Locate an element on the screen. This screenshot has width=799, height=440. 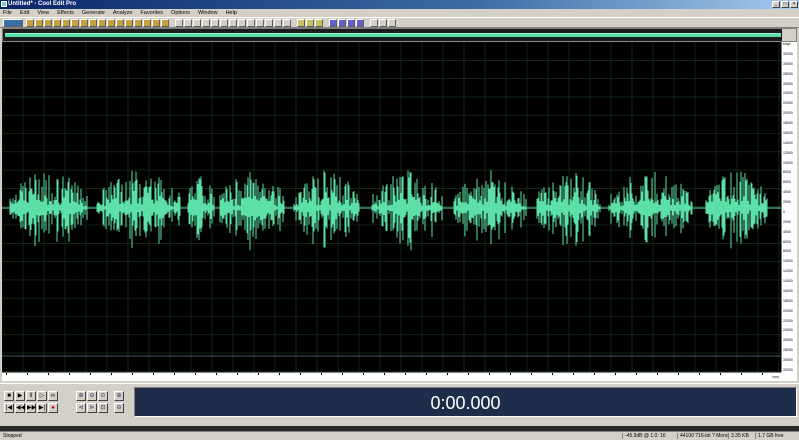
play-to-end-button: ▷ is located at coordinates (42, 396).